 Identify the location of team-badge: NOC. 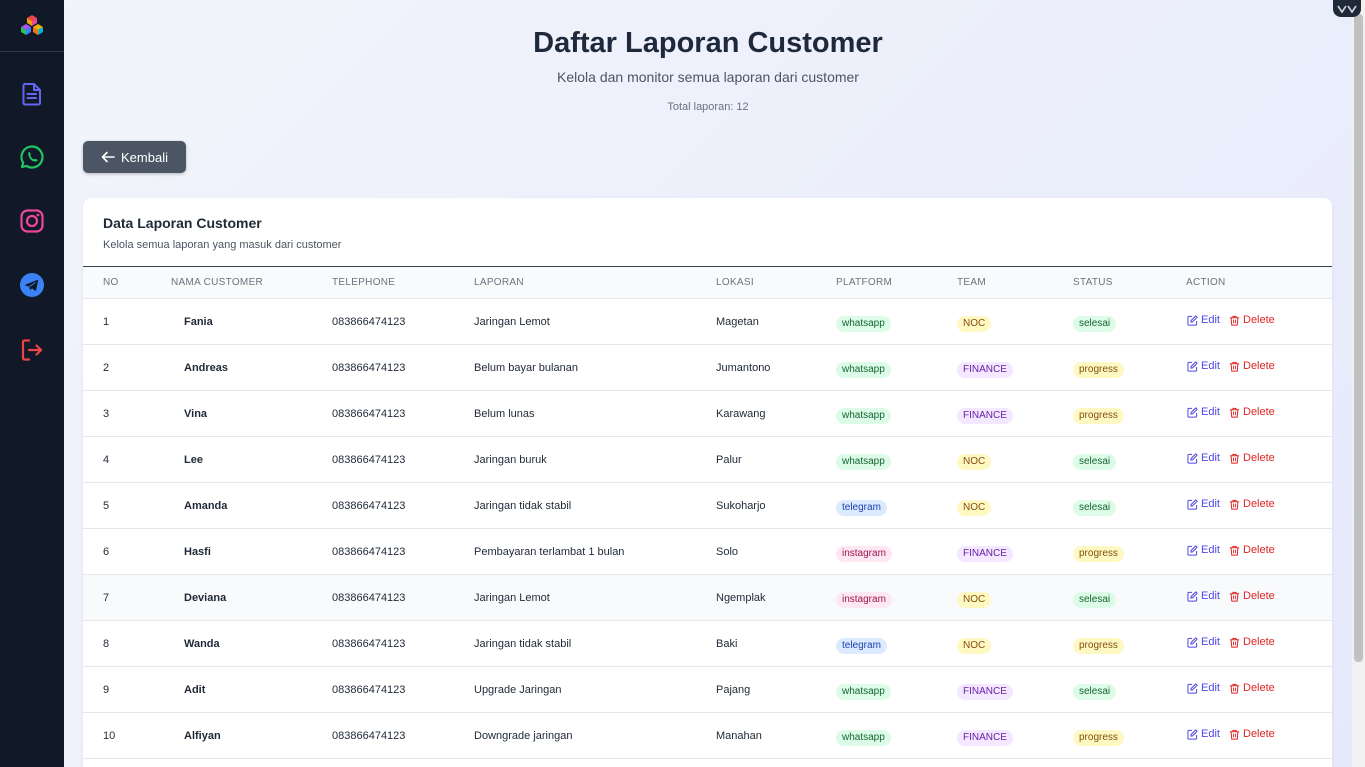
(974, 646).